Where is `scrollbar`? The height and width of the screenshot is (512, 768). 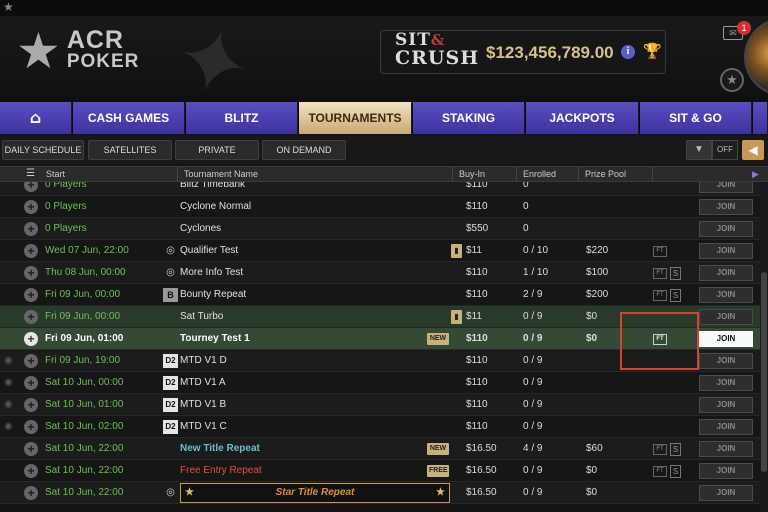 scrollbar is located at coordinates (764, 347).